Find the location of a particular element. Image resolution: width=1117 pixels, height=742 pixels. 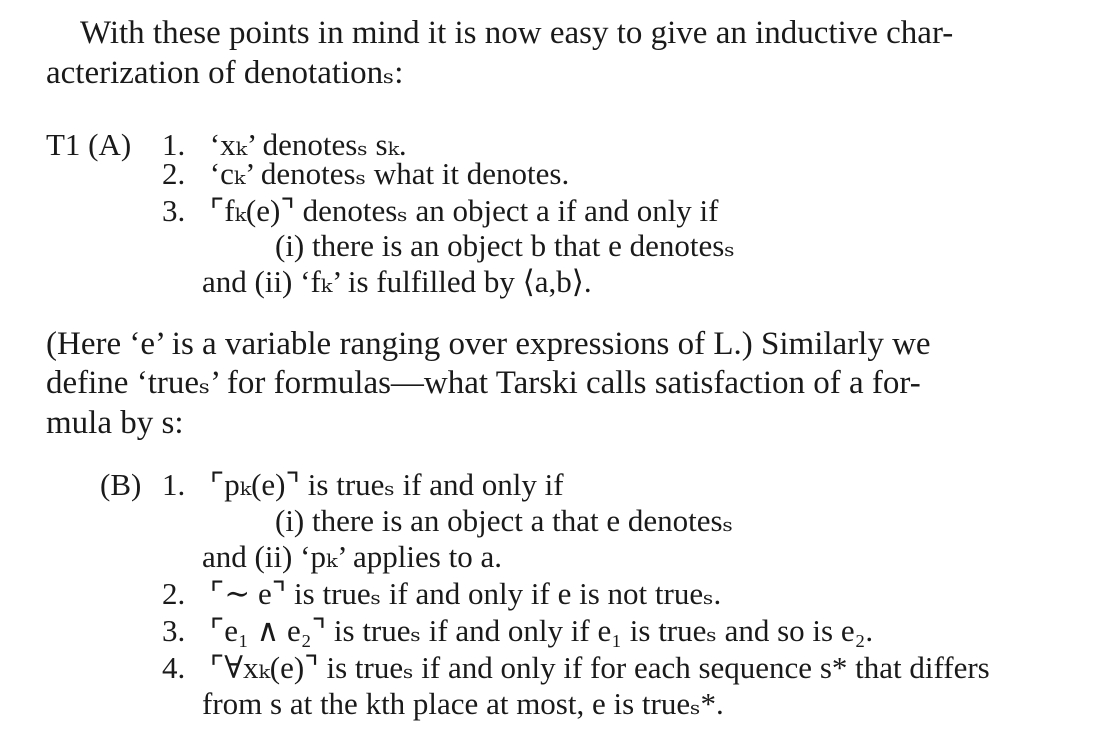

section-a-item-2-number: 2. is located at coordinates (174, 173).